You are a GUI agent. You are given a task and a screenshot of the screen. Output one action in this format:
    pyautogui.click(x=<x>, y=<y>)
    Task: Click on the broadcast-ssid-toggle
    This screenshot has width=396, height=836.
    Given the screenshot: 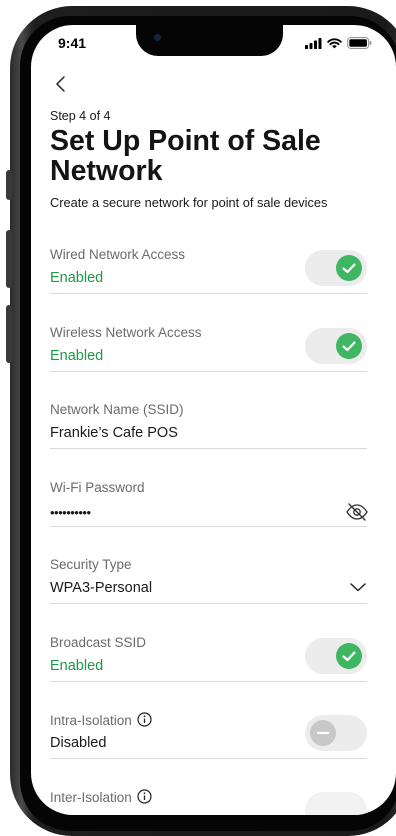 What is the action you would take?
    pyautogui.click(x=336, y=656)
    